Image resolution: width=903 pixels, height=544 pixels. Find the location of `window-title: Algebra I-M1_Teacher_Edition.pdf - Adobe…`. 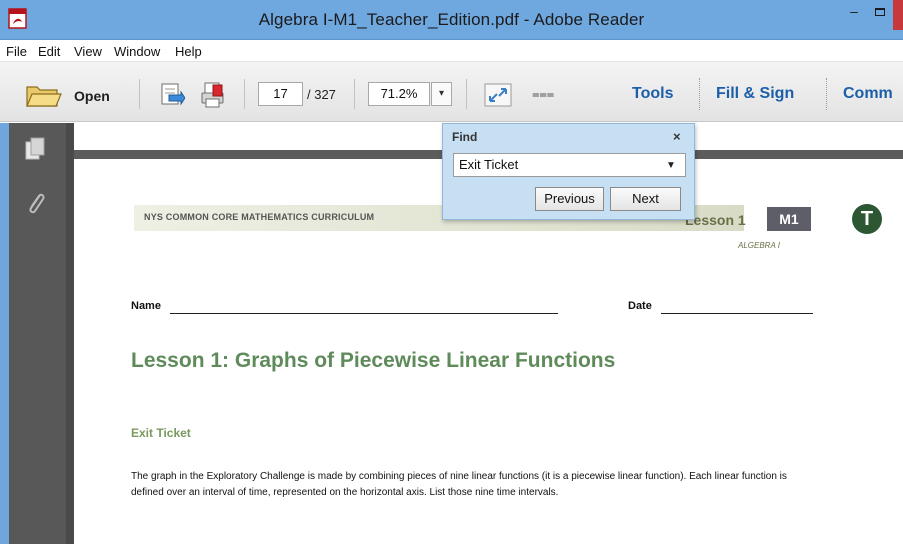

window-title: Algebra I-M1_Teacher_Edition.pdf - Adobe… is located at coordinates (451, 19).